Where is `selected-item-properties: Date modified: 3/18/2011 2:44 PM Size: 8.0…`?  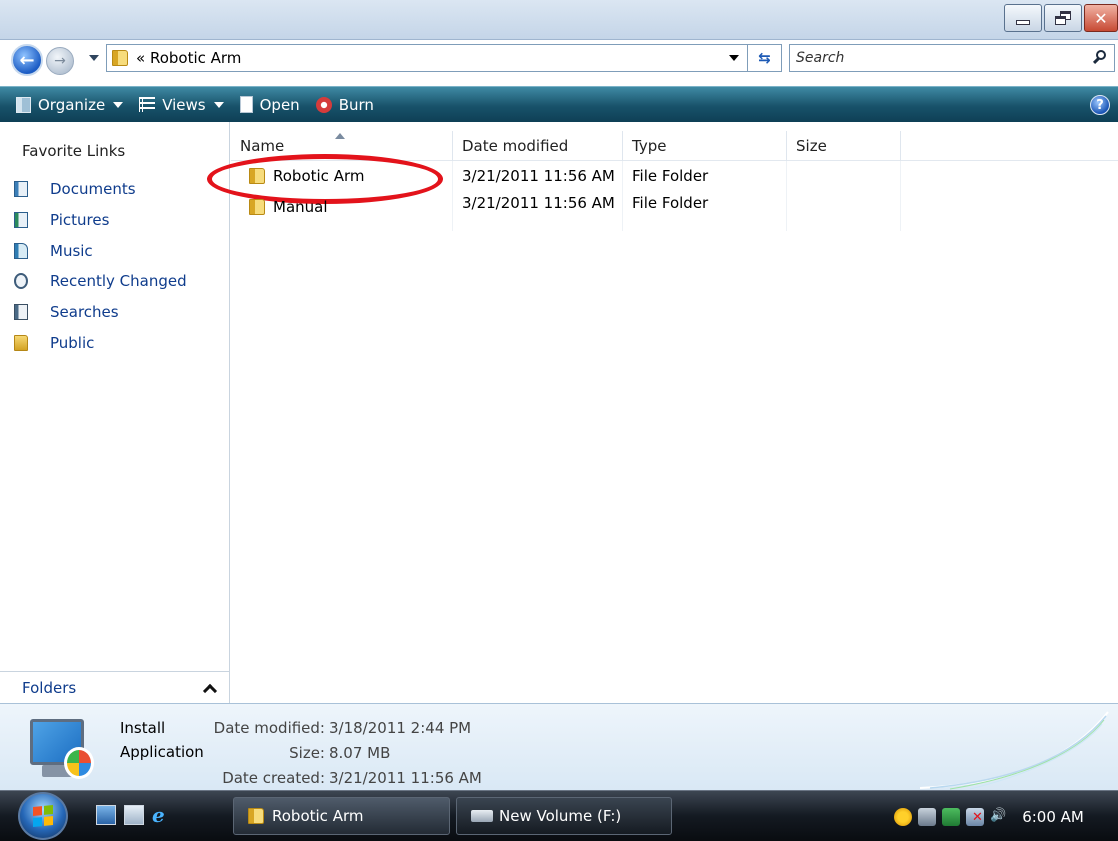 selected-item-properties: Date modified: 3/18/2011 2:44 PM Size: 8.0… is located at coordinates (347, 753).